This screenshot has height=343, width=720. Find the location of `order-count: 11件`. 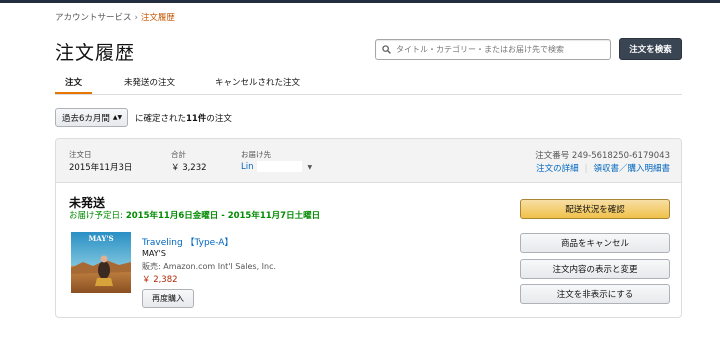

order-count: 11件 is located at coordinates (196, 119).